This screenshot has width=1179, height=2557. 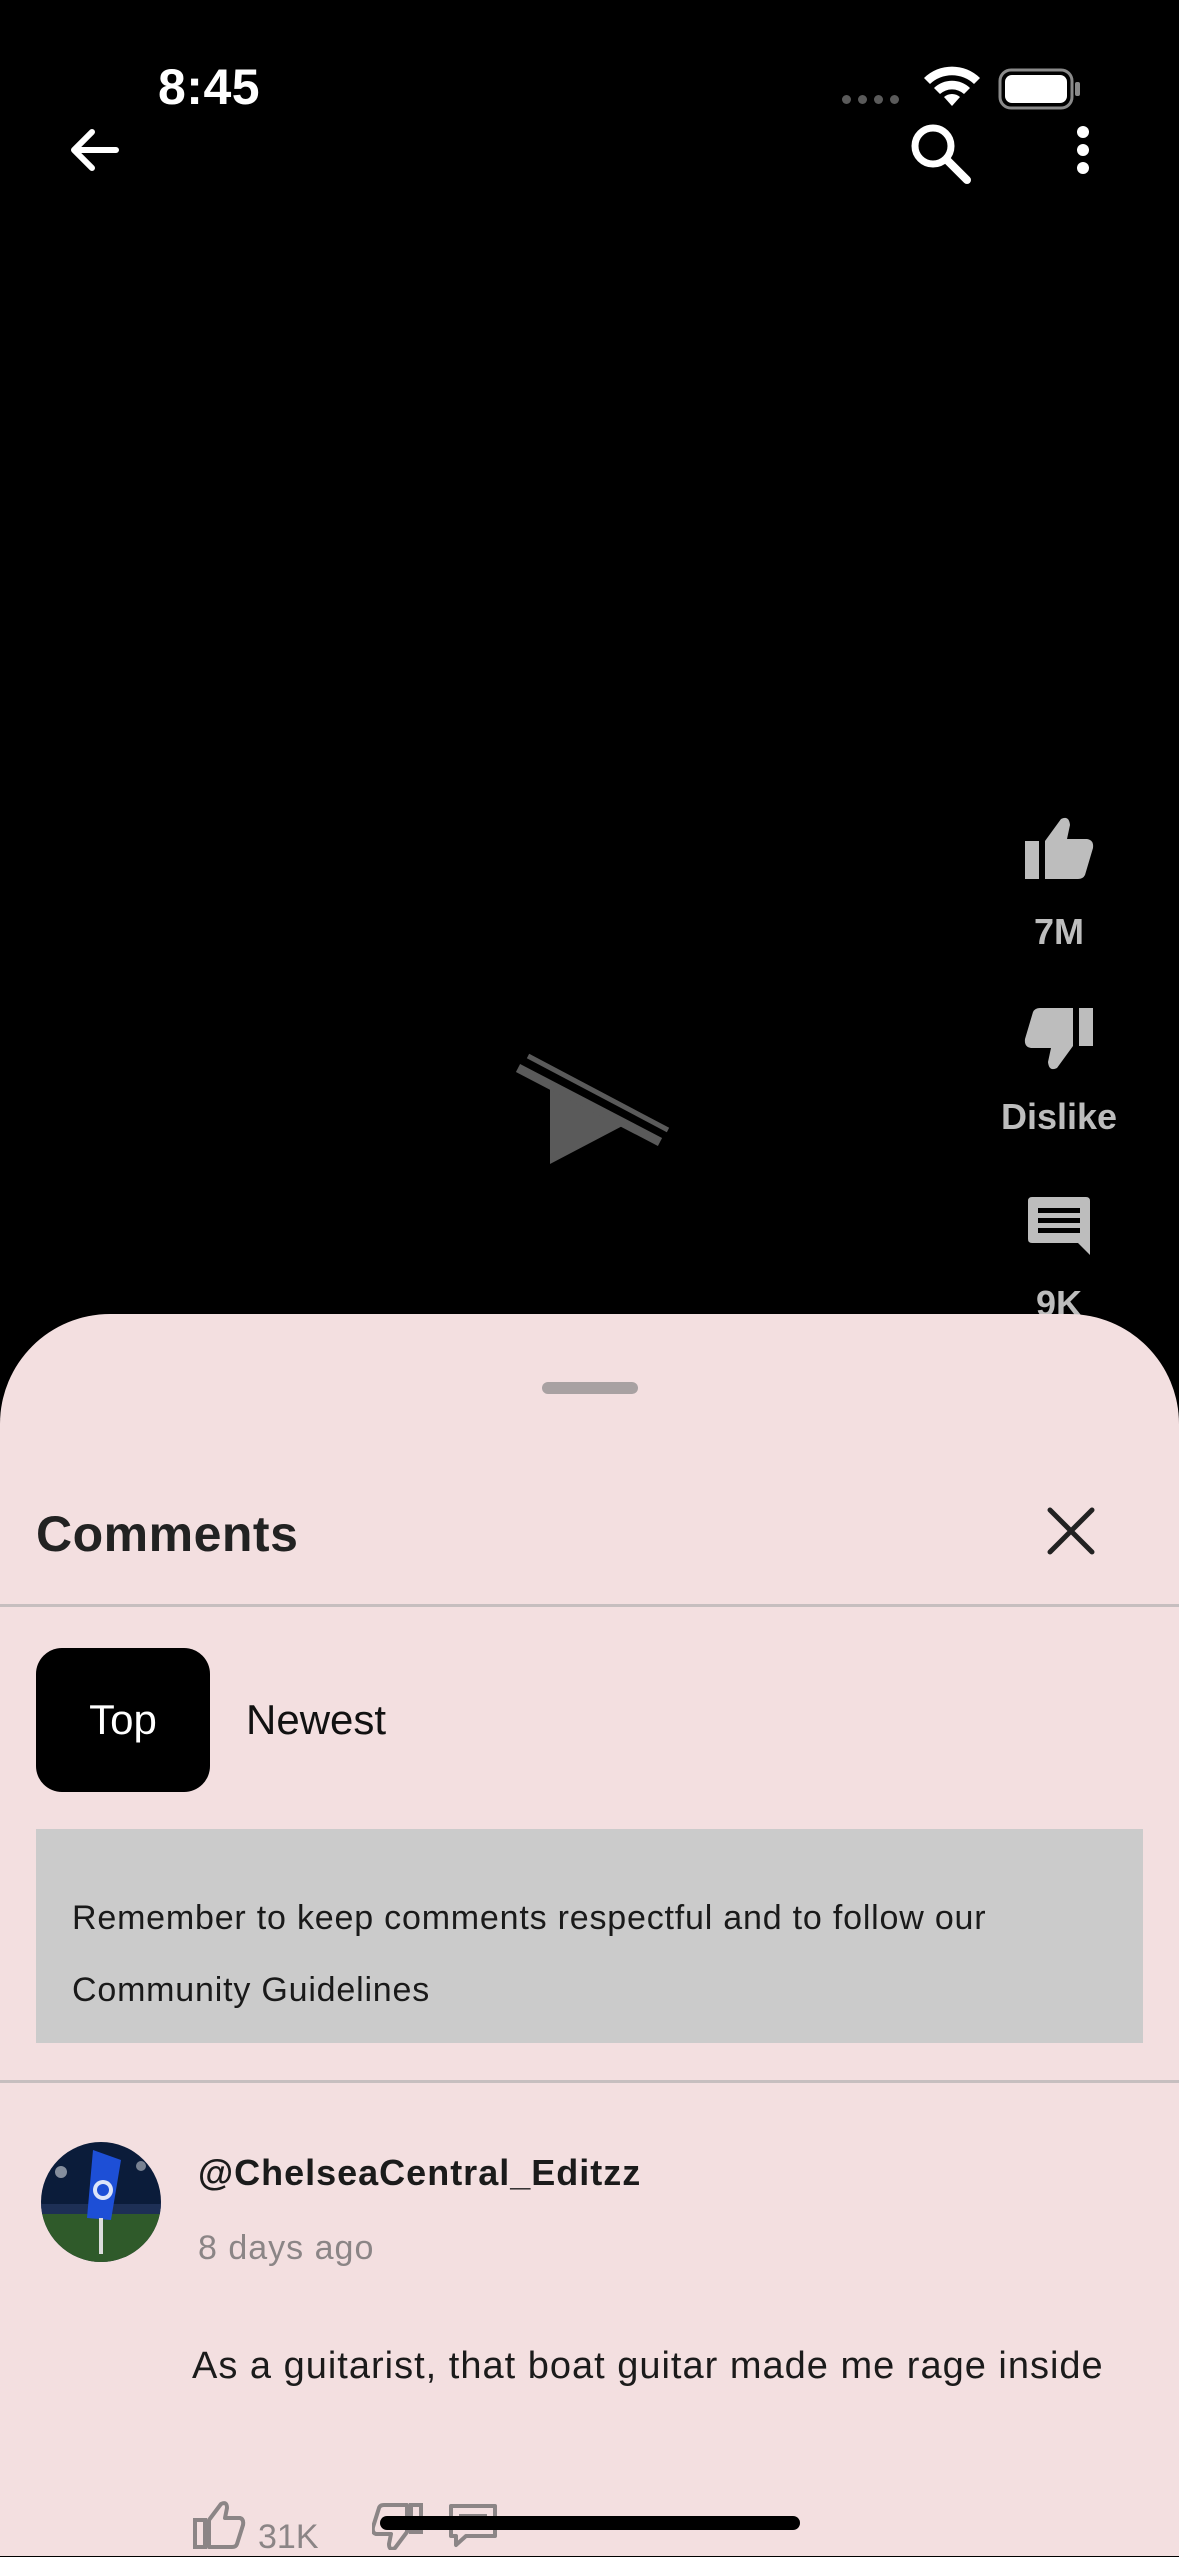 What do you see at coordinates (316, 1720) in the screenshot?
I see `tab-newest: Newest` at bounding box center [316, 1720].